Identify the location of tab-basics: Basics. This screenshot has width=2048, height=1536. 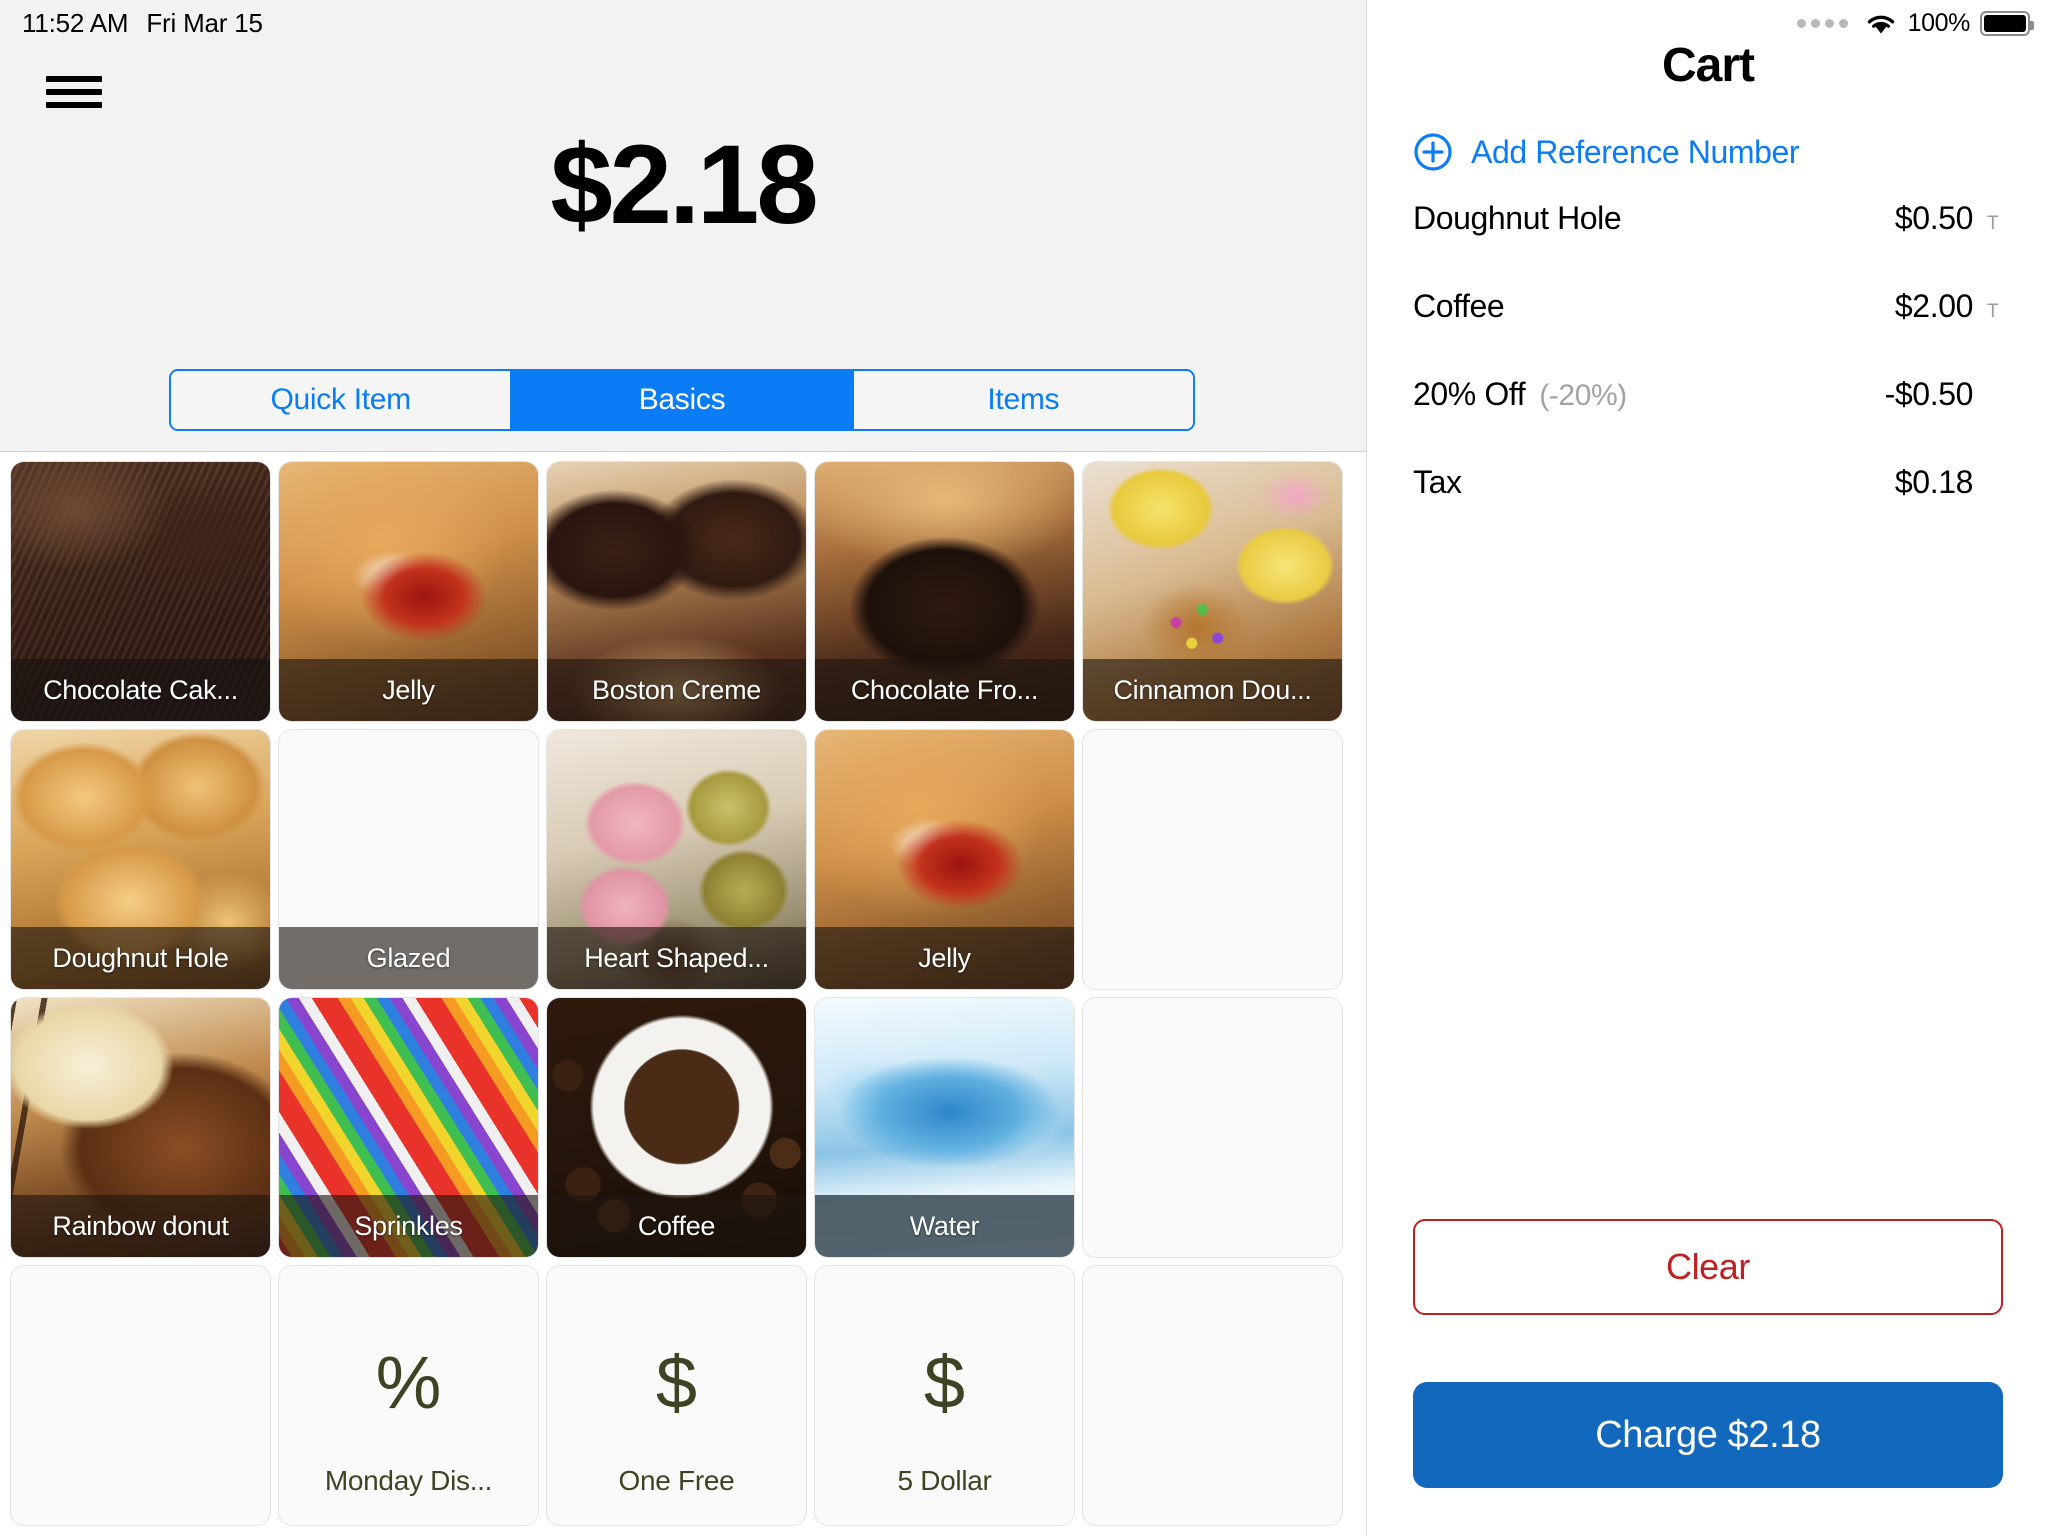
(683, 400).